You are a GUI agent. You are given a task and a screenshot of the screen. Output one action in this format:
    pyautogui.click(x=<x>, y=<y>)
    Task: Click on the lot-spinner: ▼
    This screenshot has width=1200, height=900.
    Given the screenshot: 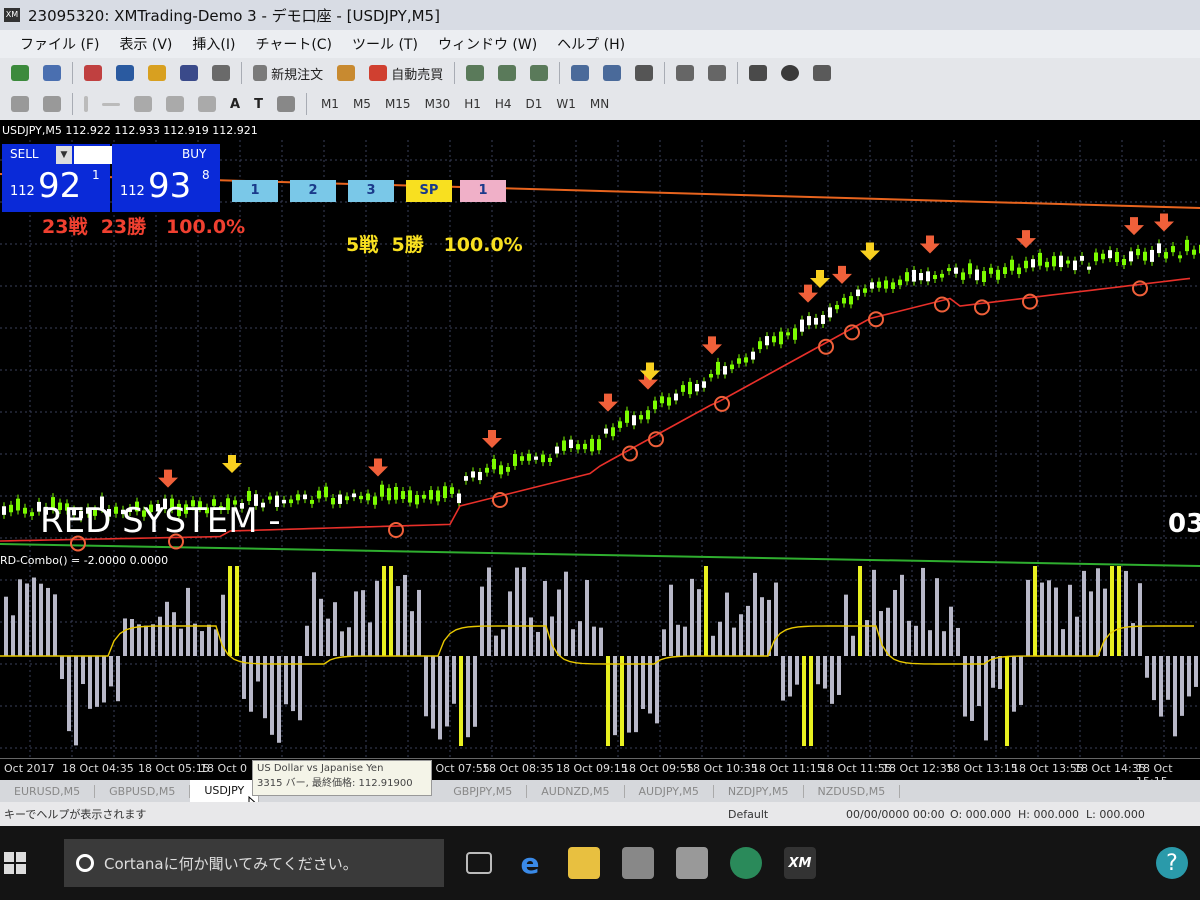 What is the action you would take?
    pyautogui.click(x=64, y=155)
    